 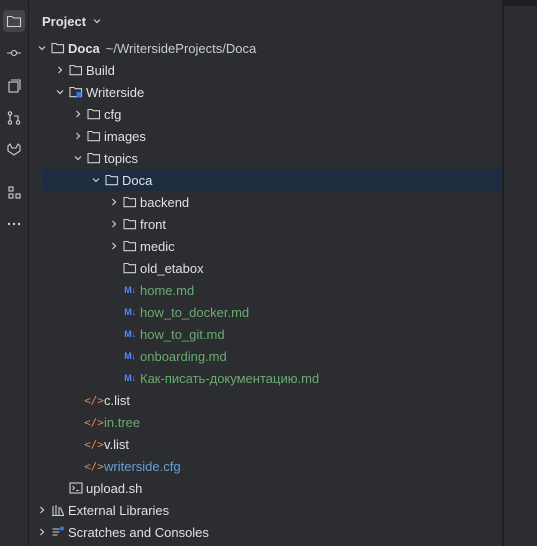 I want to click on tree-row-kak-pisat-md: M↓ Как-писать-документацию.md, so click(x=265, y=378).